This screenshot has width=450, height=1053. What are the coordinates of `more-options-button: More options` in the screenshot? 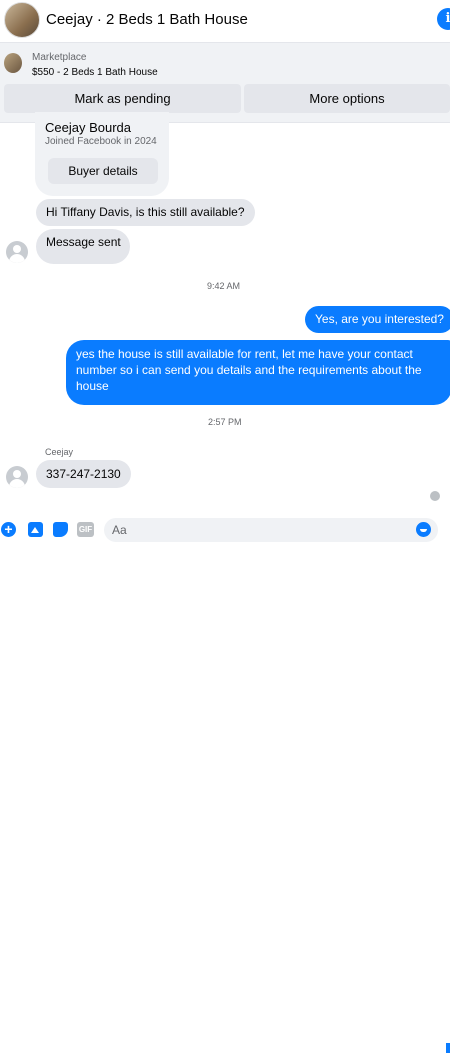 It's located at (347, 98).